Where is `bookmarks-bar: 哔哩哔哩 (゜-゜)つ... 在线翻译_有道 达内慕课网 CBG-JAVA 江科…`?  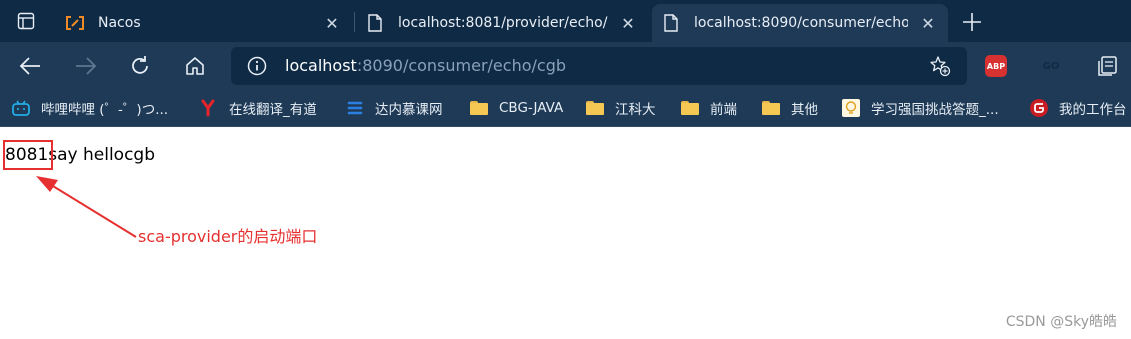 bookmarks-bar: 哔哩哔哩 (゜-゜)つ... 在线翻译_有道 达内慕课网 CBG-JAVA 江科… is located at coordinates (565, 108).